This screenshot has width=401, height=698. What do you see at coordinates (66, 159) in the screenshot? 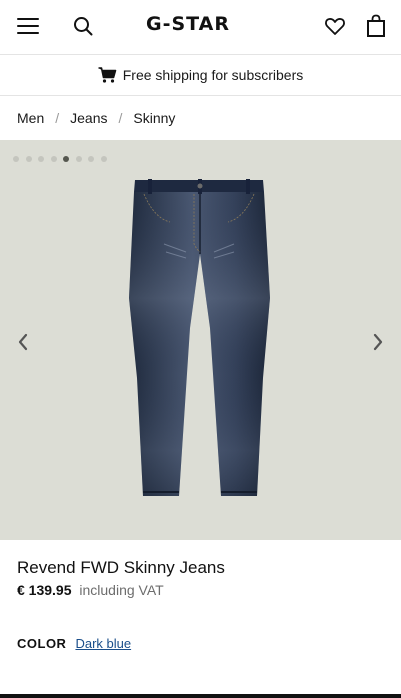
I see `gallery-dot-active` at bounding box center [66, 159].